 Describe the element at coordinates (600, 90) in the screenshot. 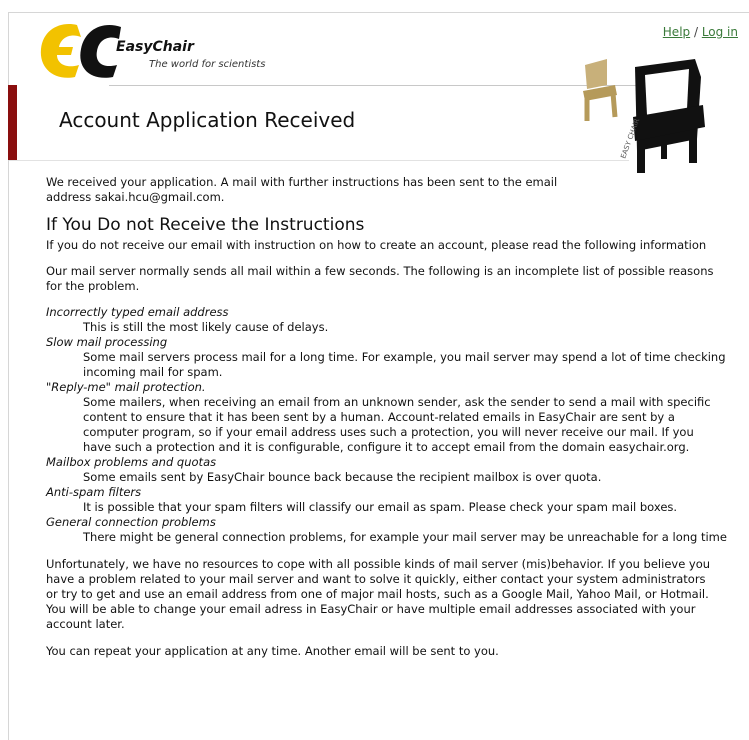

I see `small-chair-icon` at that location.